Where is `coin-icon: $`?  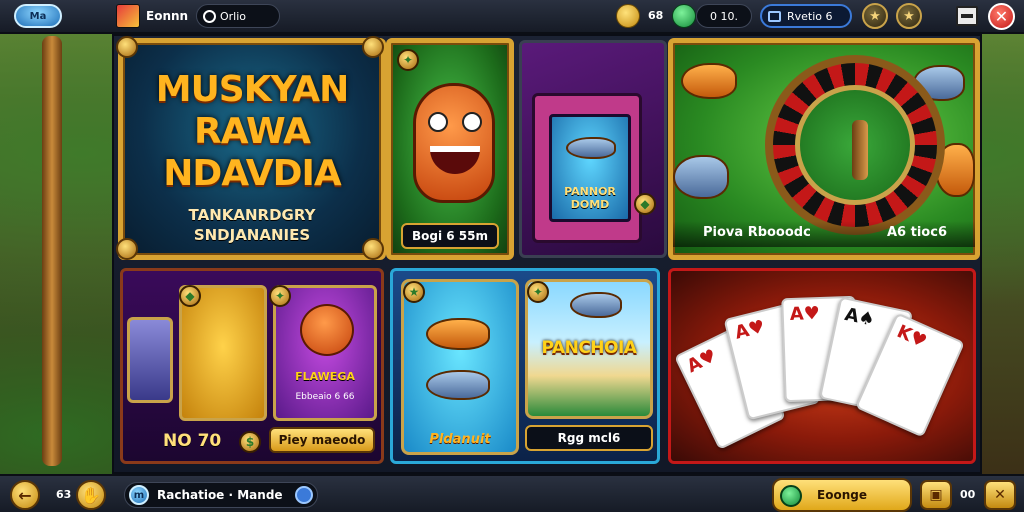
coin-icon: $ is located at coordinates (250, 442).